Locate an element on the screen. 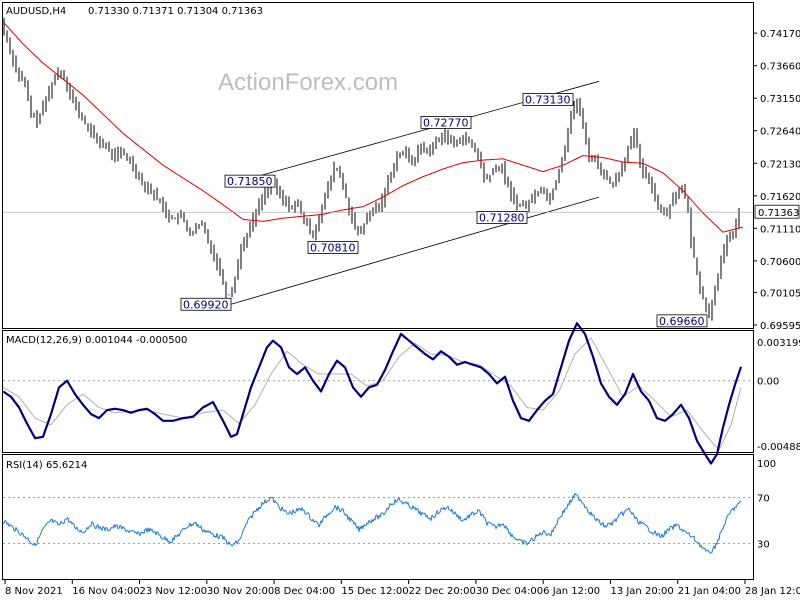 The width and height of the screenshot is (800, 604). price-label-0.71280: 0.71280 is located at coordinates (502, 218).